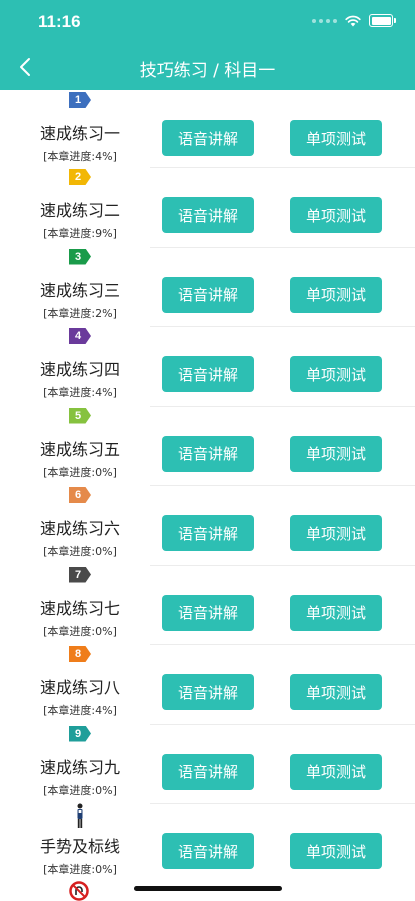 This screenshot has width=415, height=901. I want to click on chapter-number-badge: 6, so click(80, 495).